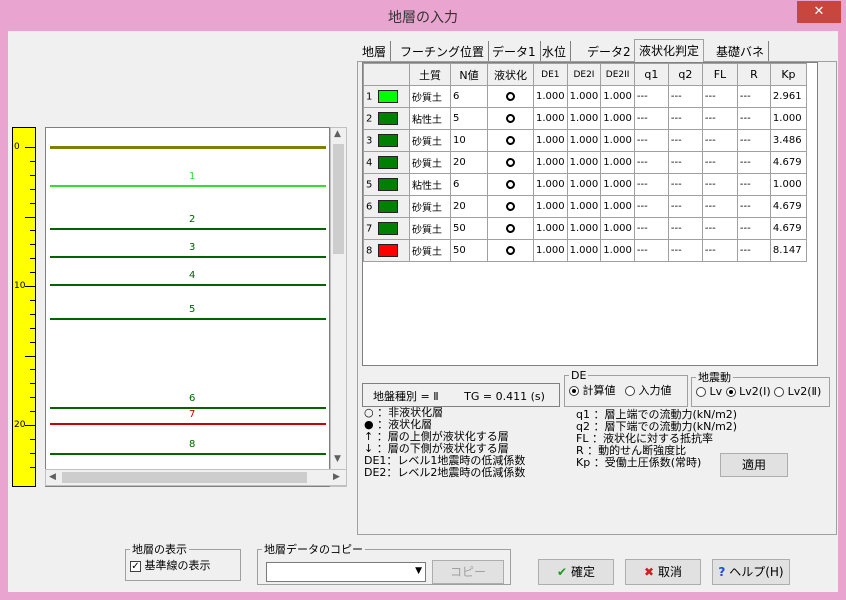  What do you see at coordinates (430, 184) in the screenshot?
I see `cell-soil: 粘性土` at bounding box center [430, 184].